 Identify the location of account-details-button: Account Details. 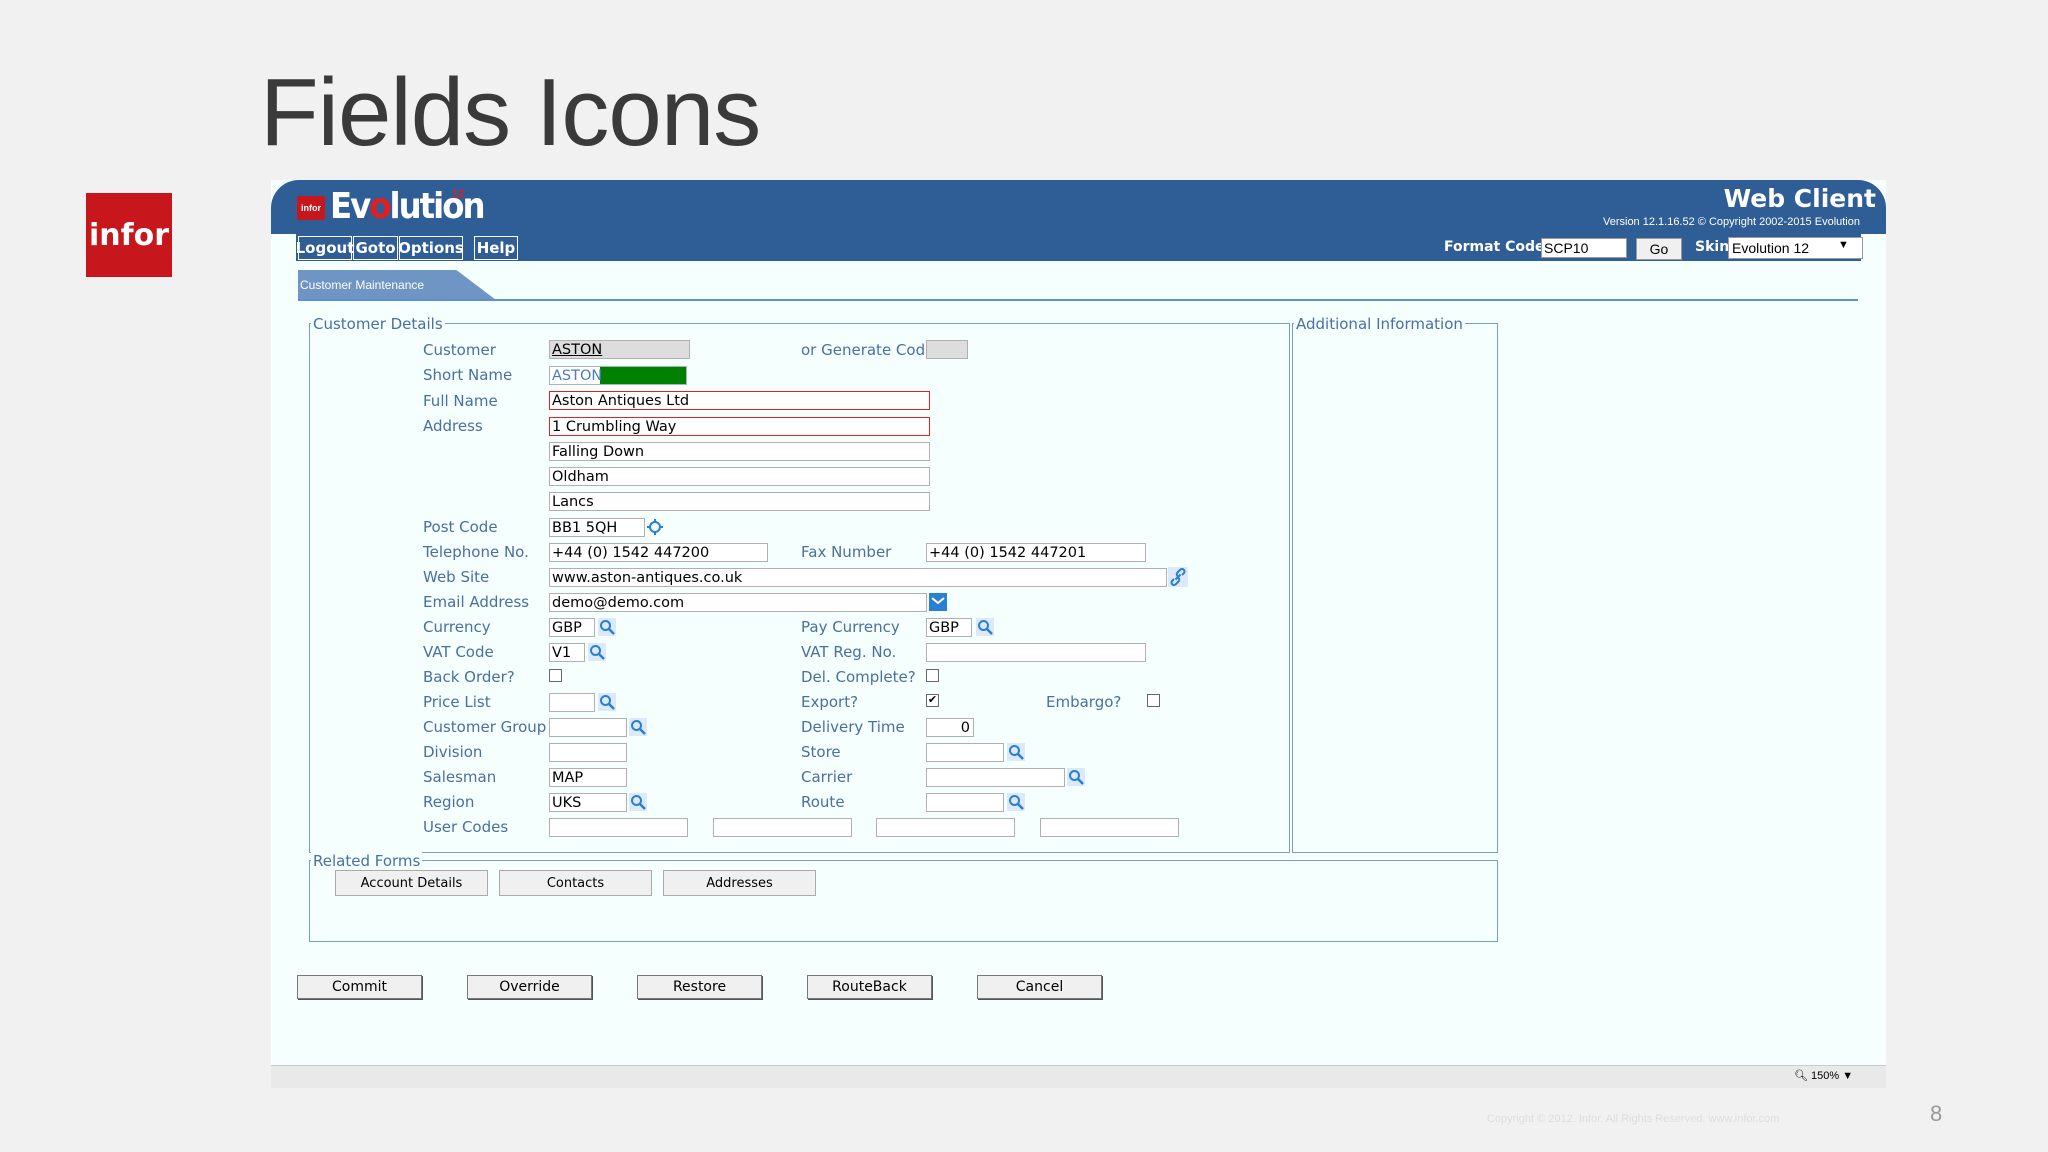
(411, 883).